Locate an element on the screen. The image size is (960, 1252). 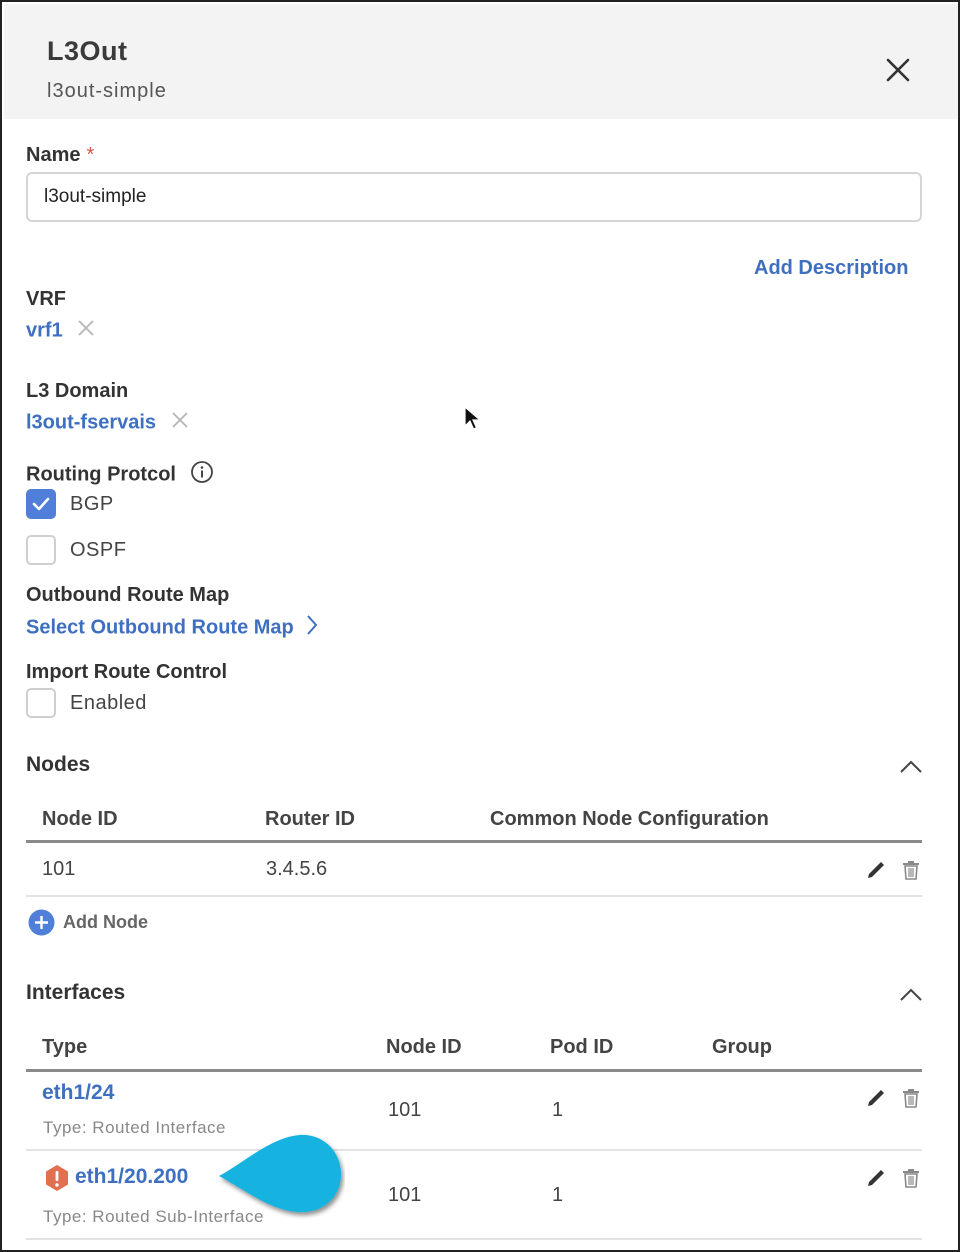
nodes-header-divider is located at coordinates (474, 841).